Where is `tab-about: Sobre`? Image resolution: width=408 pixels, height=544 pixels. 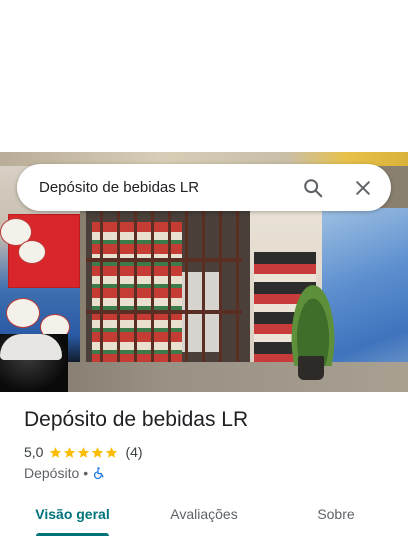
tab-about: Sobre is located at coordinates (336, 514).